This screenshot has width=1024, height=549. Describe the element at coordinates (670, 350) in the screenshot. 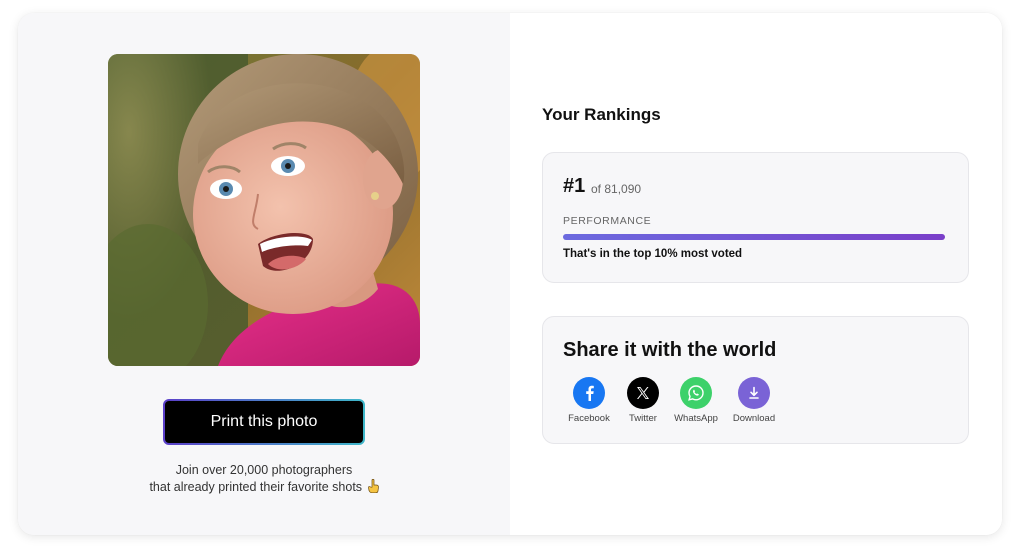

I see `share-title: Share it with the world` at that location.